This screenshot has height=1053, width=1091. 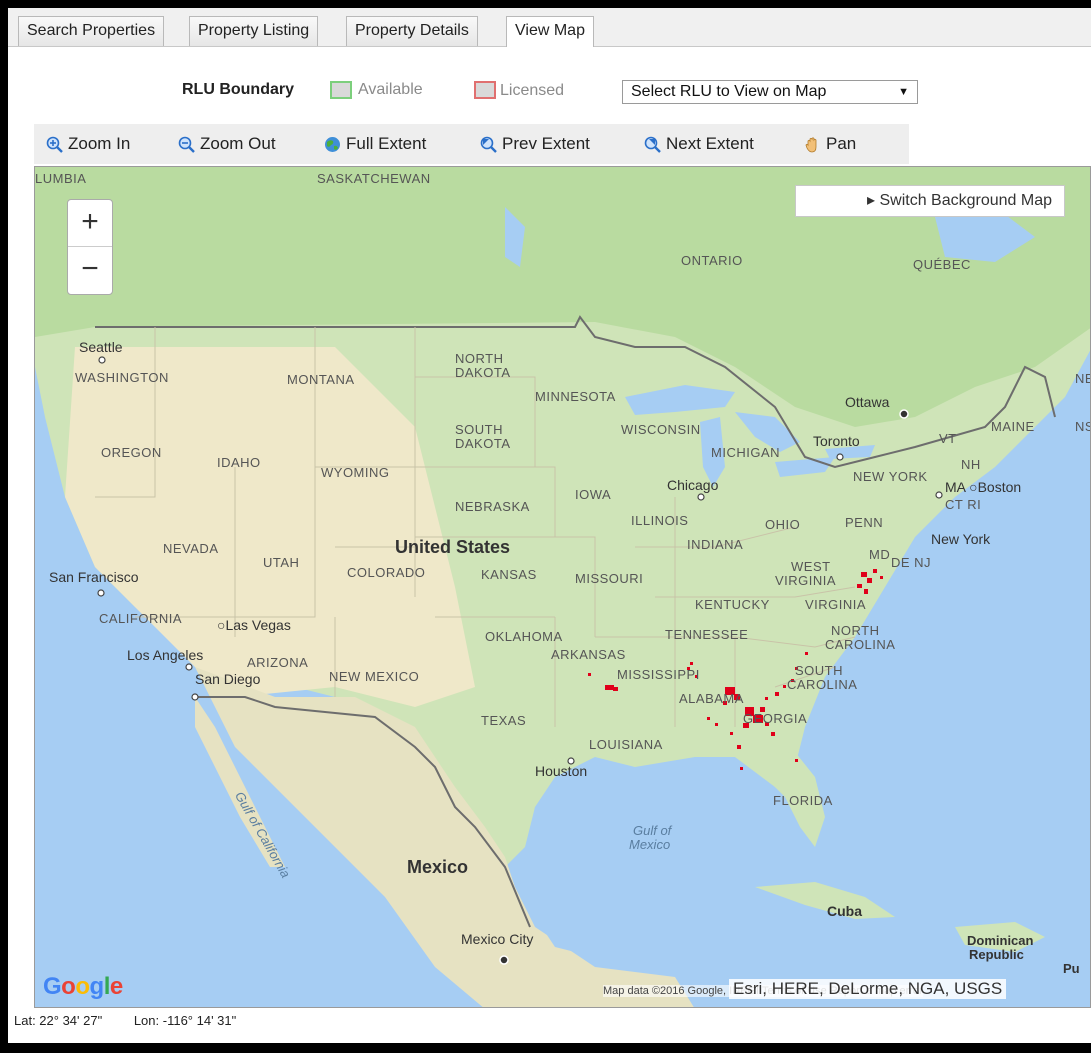 What do you see at coordinates (90, 270) in the screenshot?
I see `map-zoom-out-button: −` at bounding box center [90, 270].